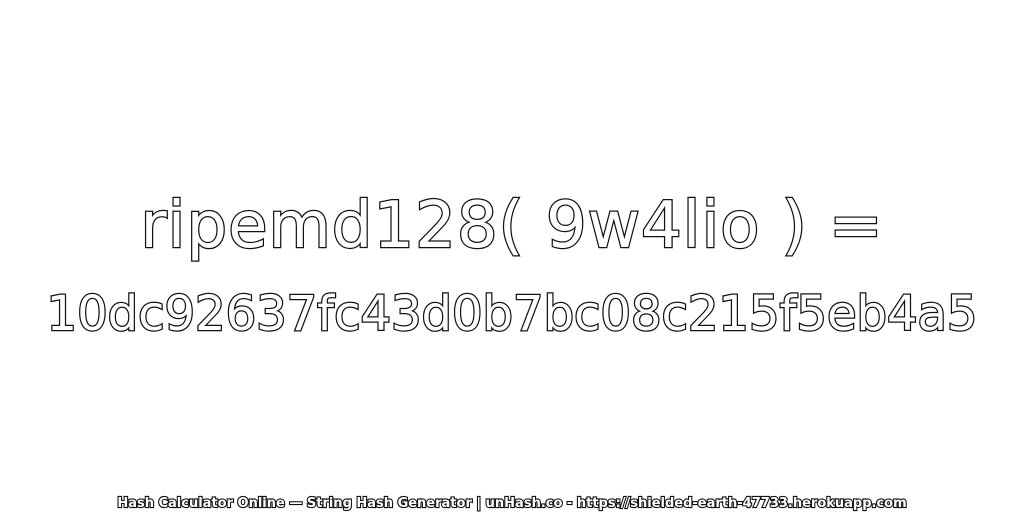  What do you see at coordinates (511, 314) in the screenshot?
I see `hash-value: 10dc92637fc43d0b7bc08c215f5eb4a5` at bounding box center [511, 314].